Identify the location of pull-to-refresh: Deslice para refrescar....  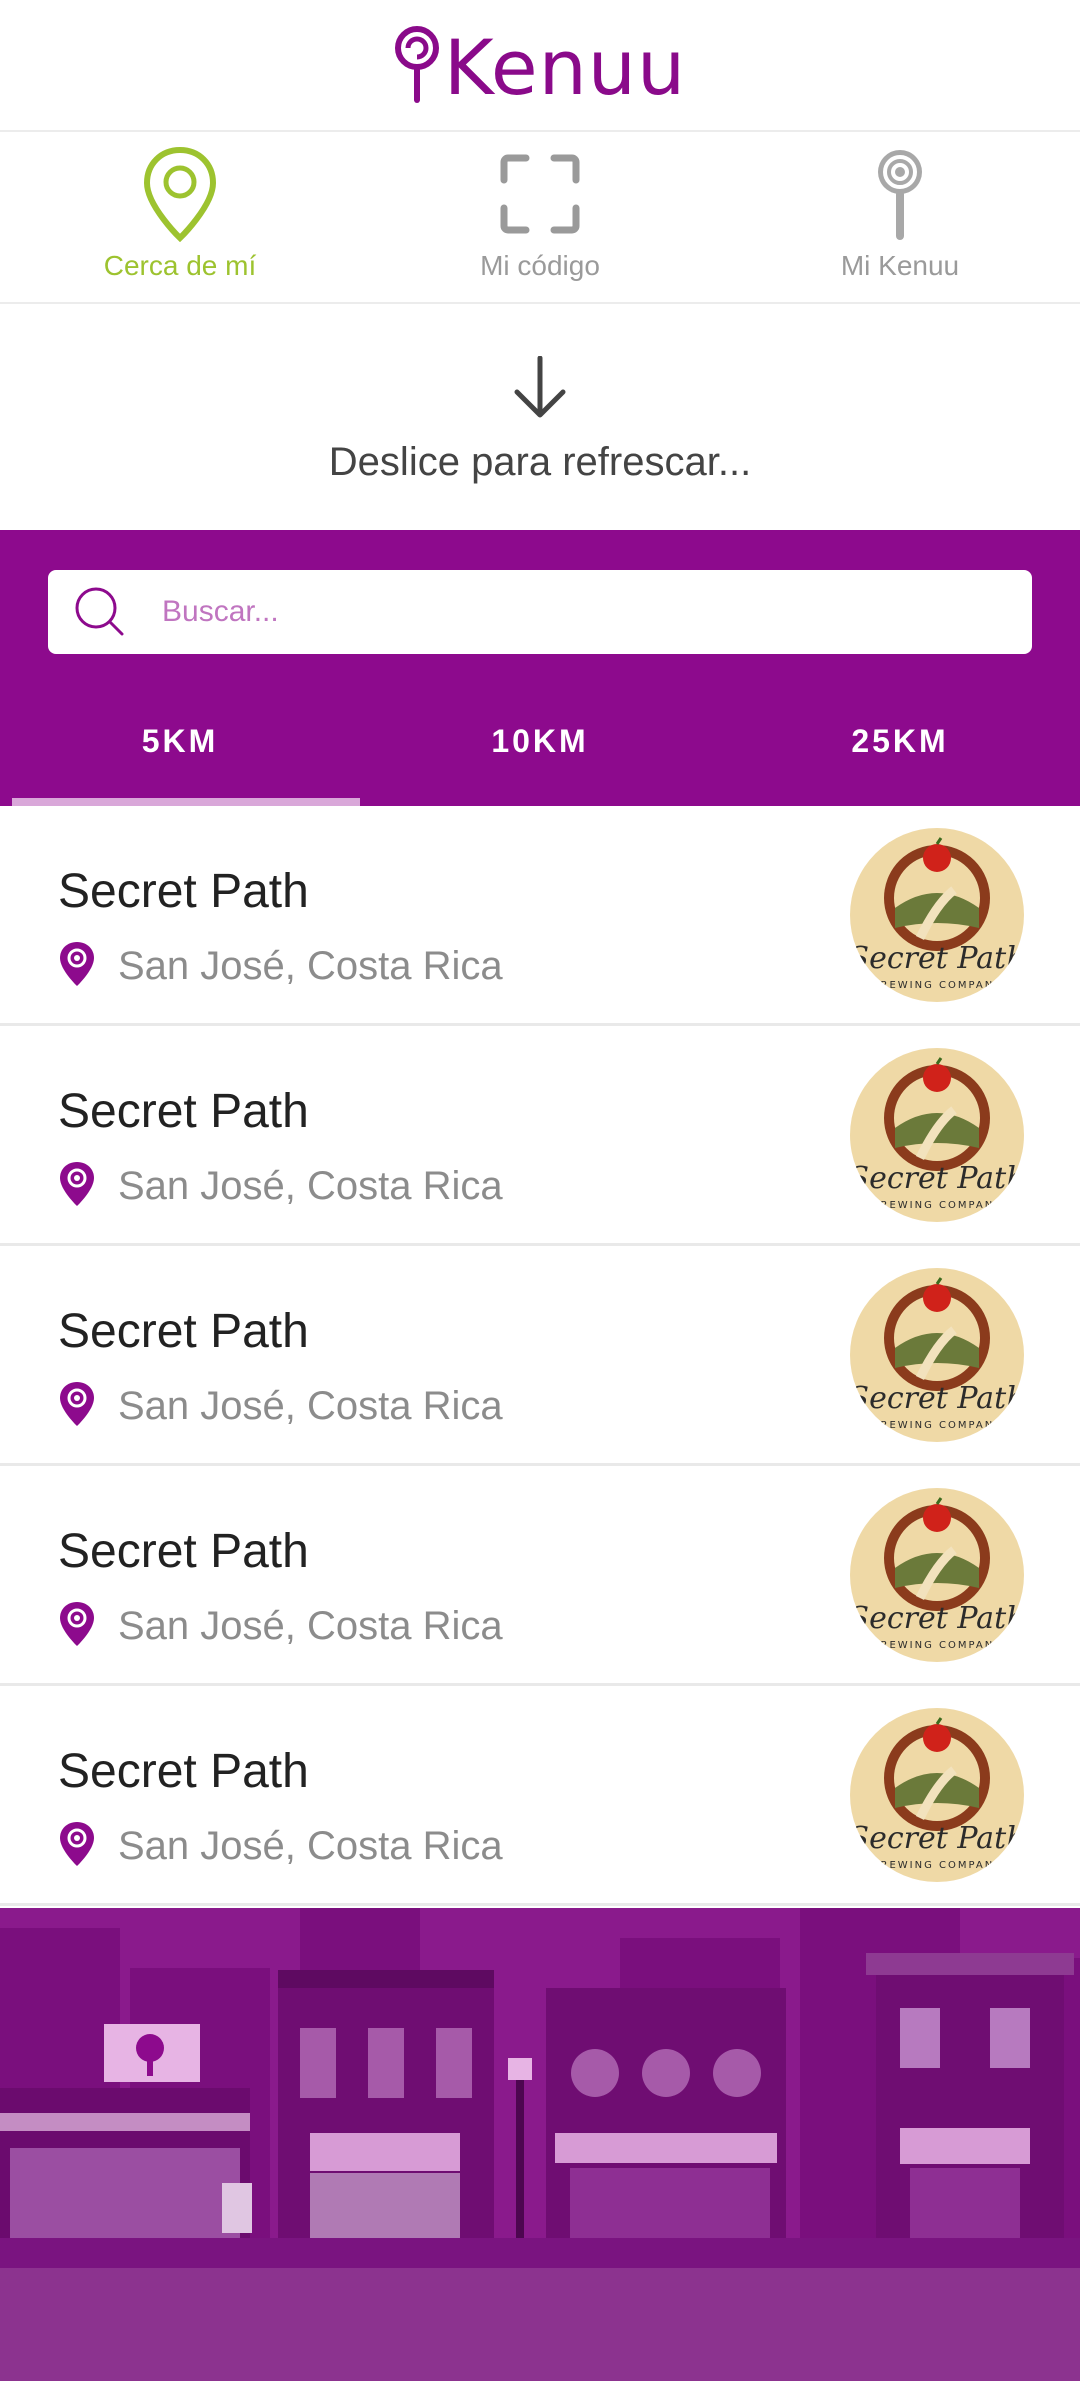
(540, 417).